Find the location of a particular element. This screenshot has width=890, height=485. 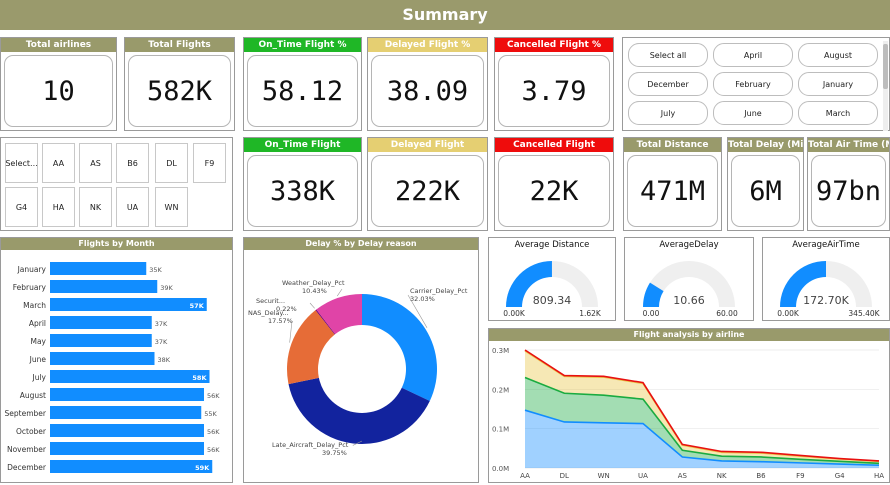

total-airlines-card: Total airlines 10 is located at coordinates (58, 84).